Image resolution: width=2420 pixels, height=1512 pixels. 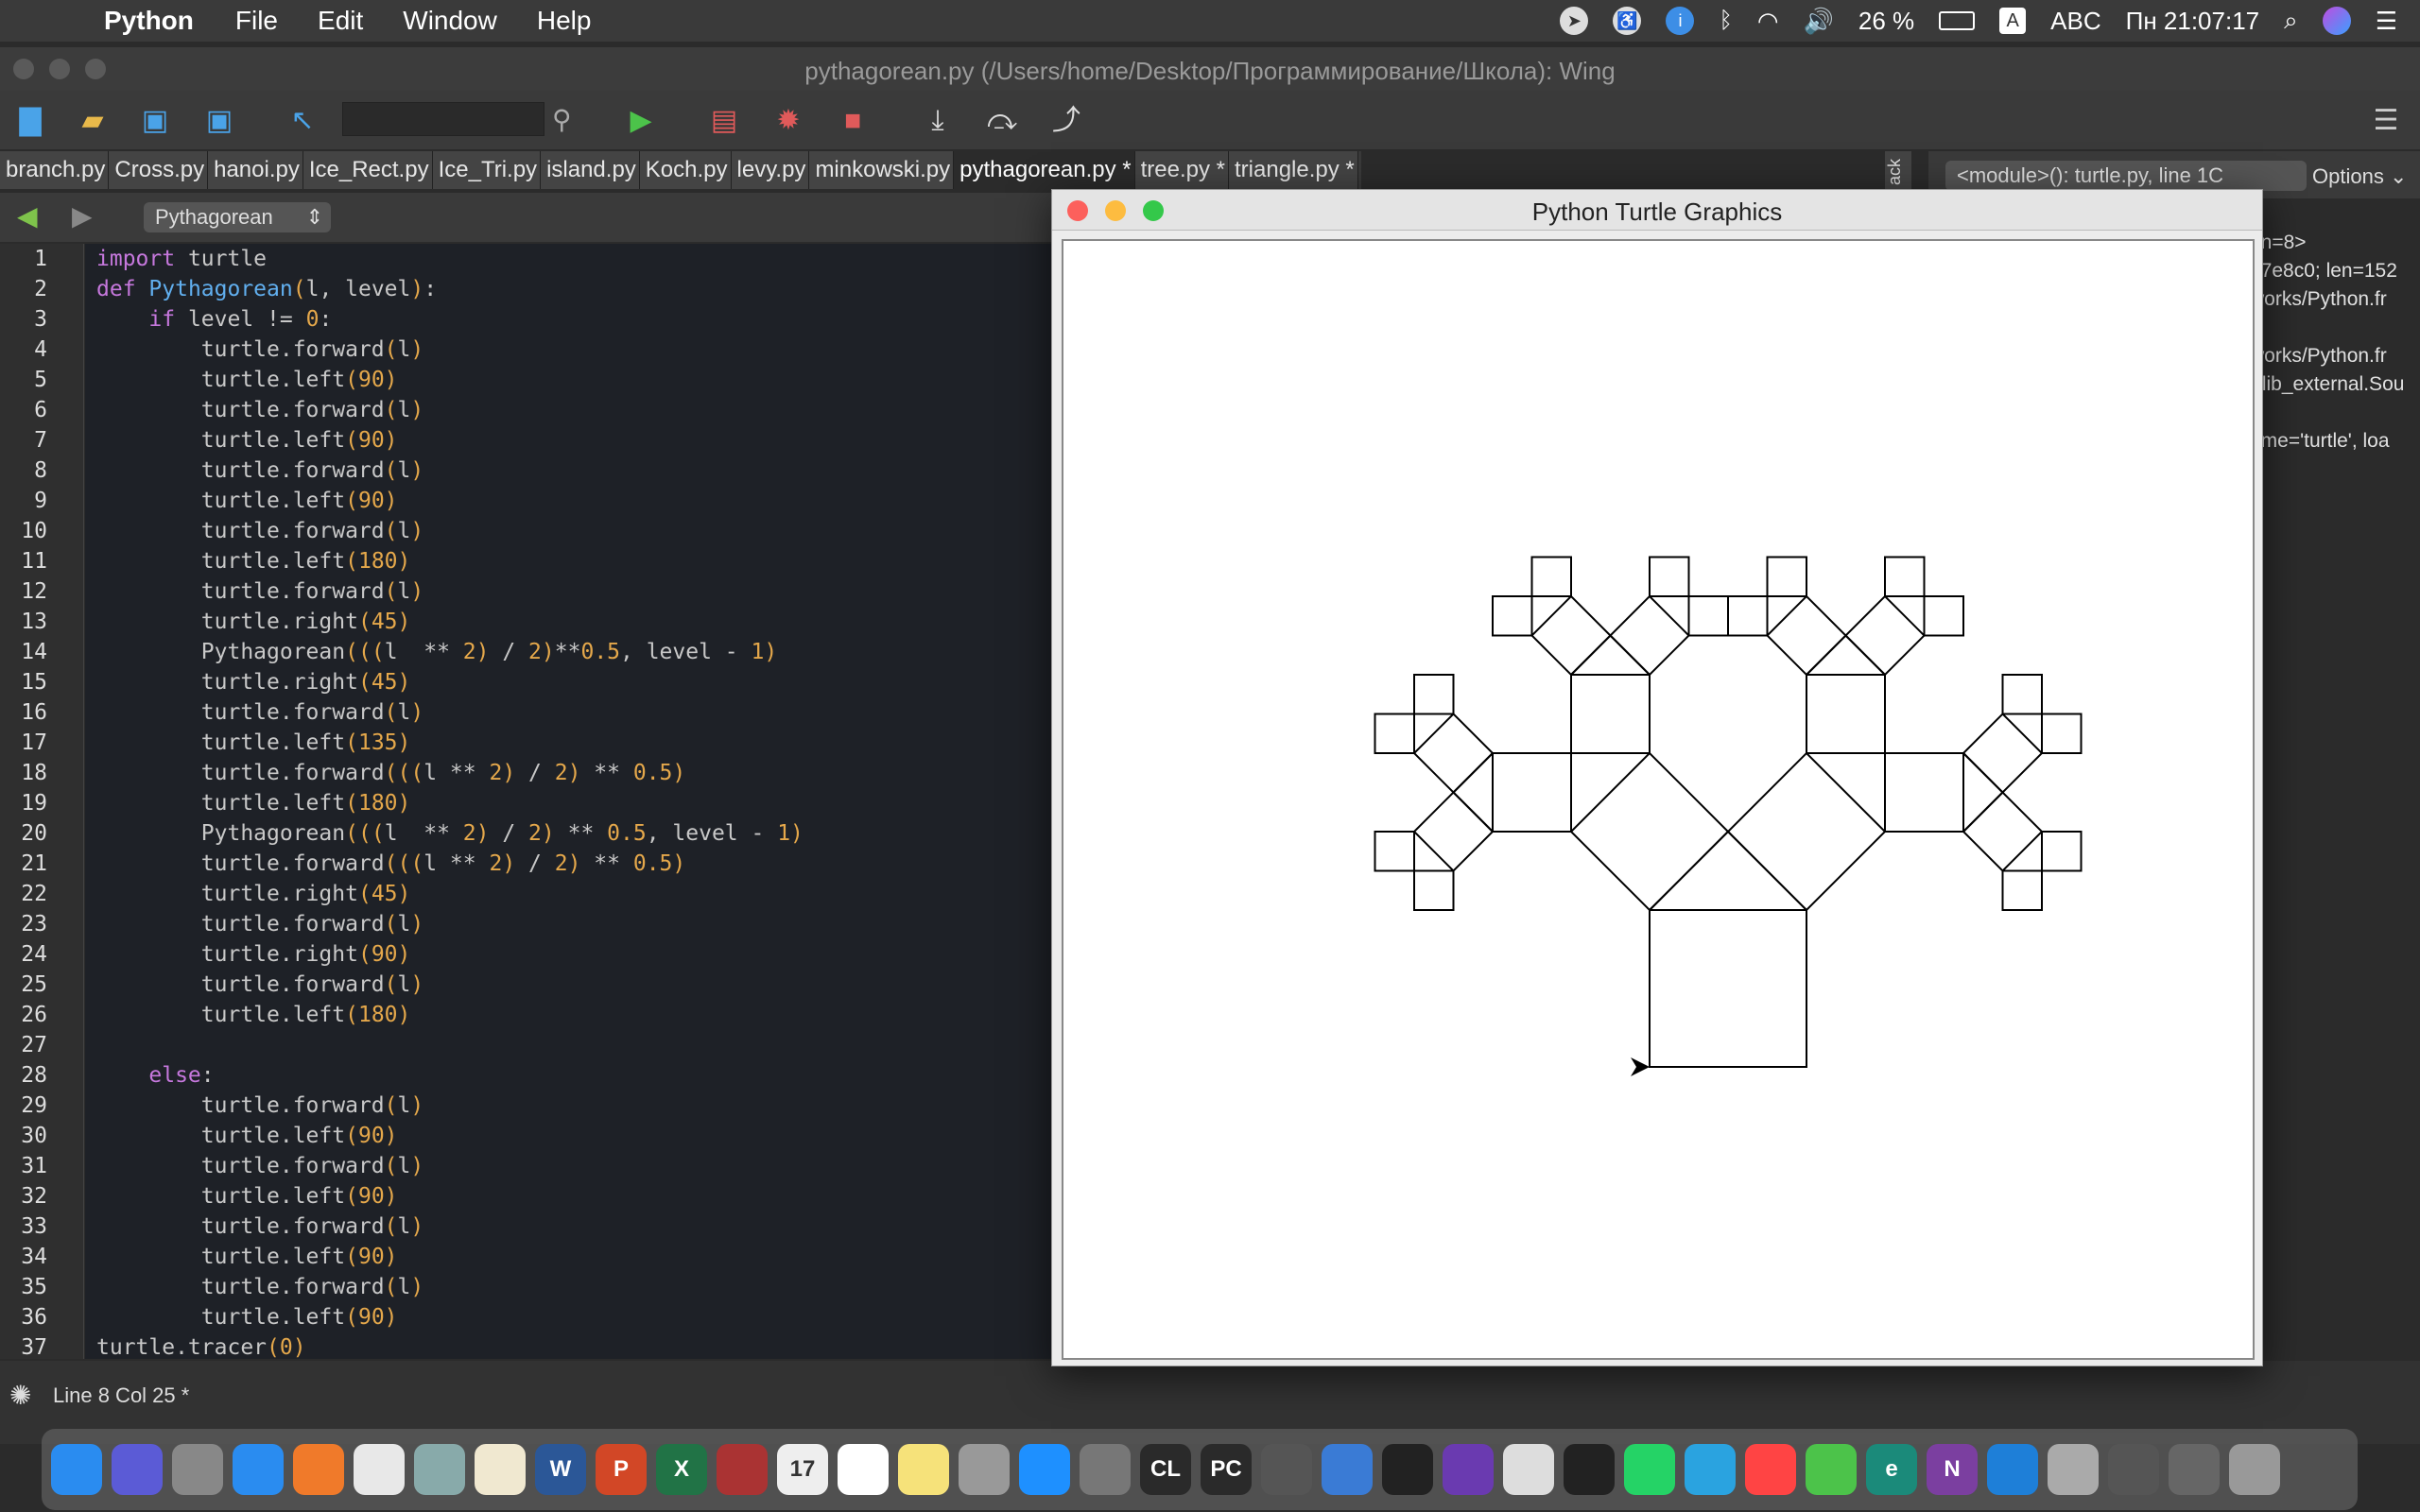 What do you see at coordinates (1589, 1469) in the screenshot?
I see `activity-monitor-icon` at bounding box center [1589, 1469].